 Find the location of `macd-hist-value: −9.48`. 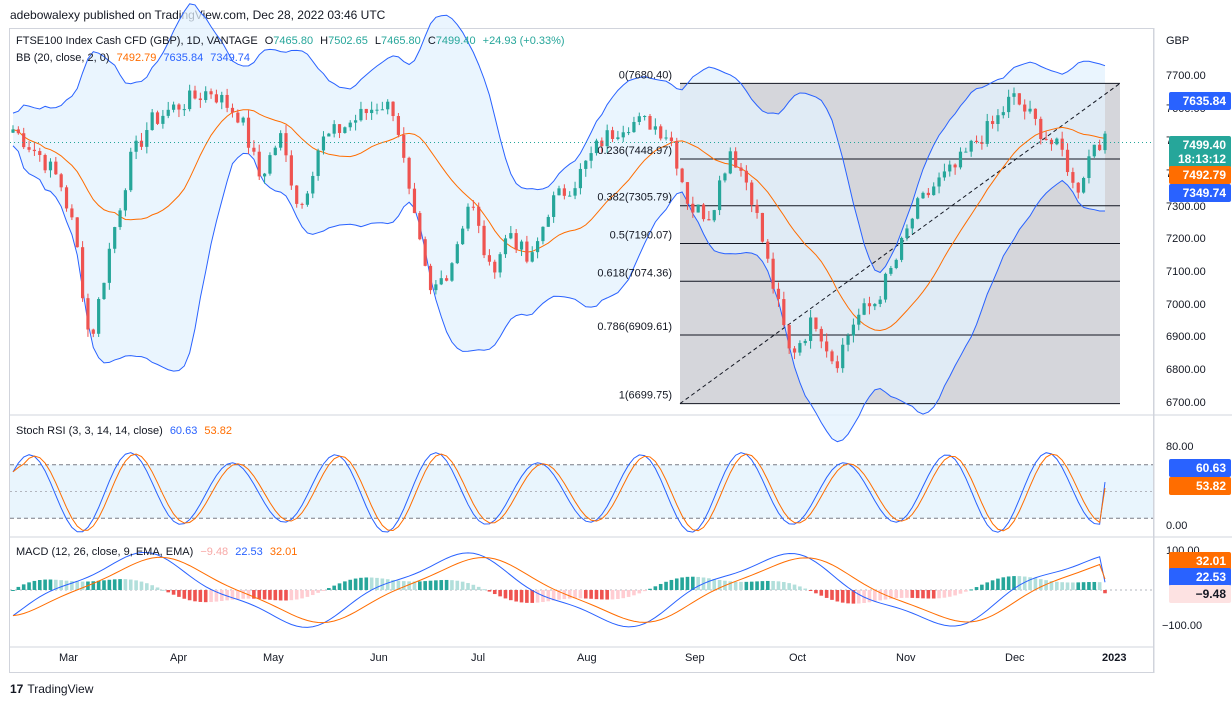

macd-hist-value: −9.48 is located at coordinates (214, 552).